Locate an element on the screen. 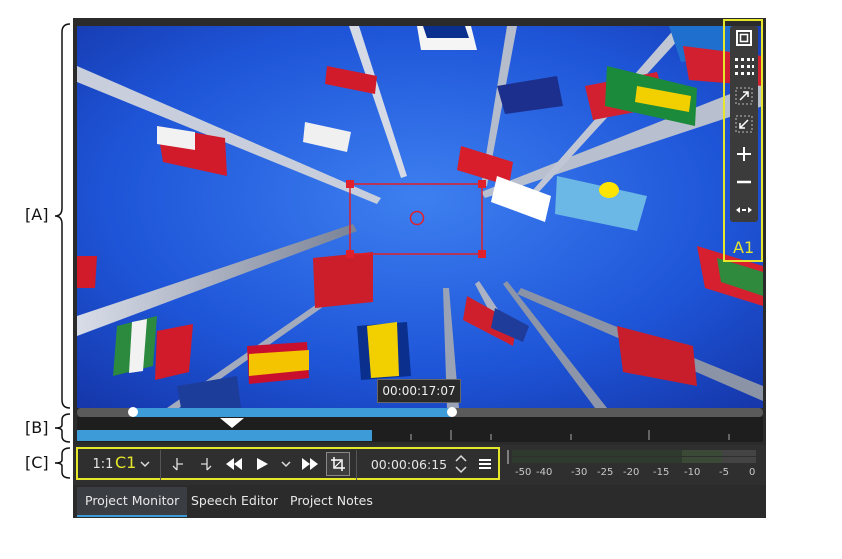 The height and width of the screenshot is (559, 842). vu-scale-label: -15 is located at coordinates (661, 472).